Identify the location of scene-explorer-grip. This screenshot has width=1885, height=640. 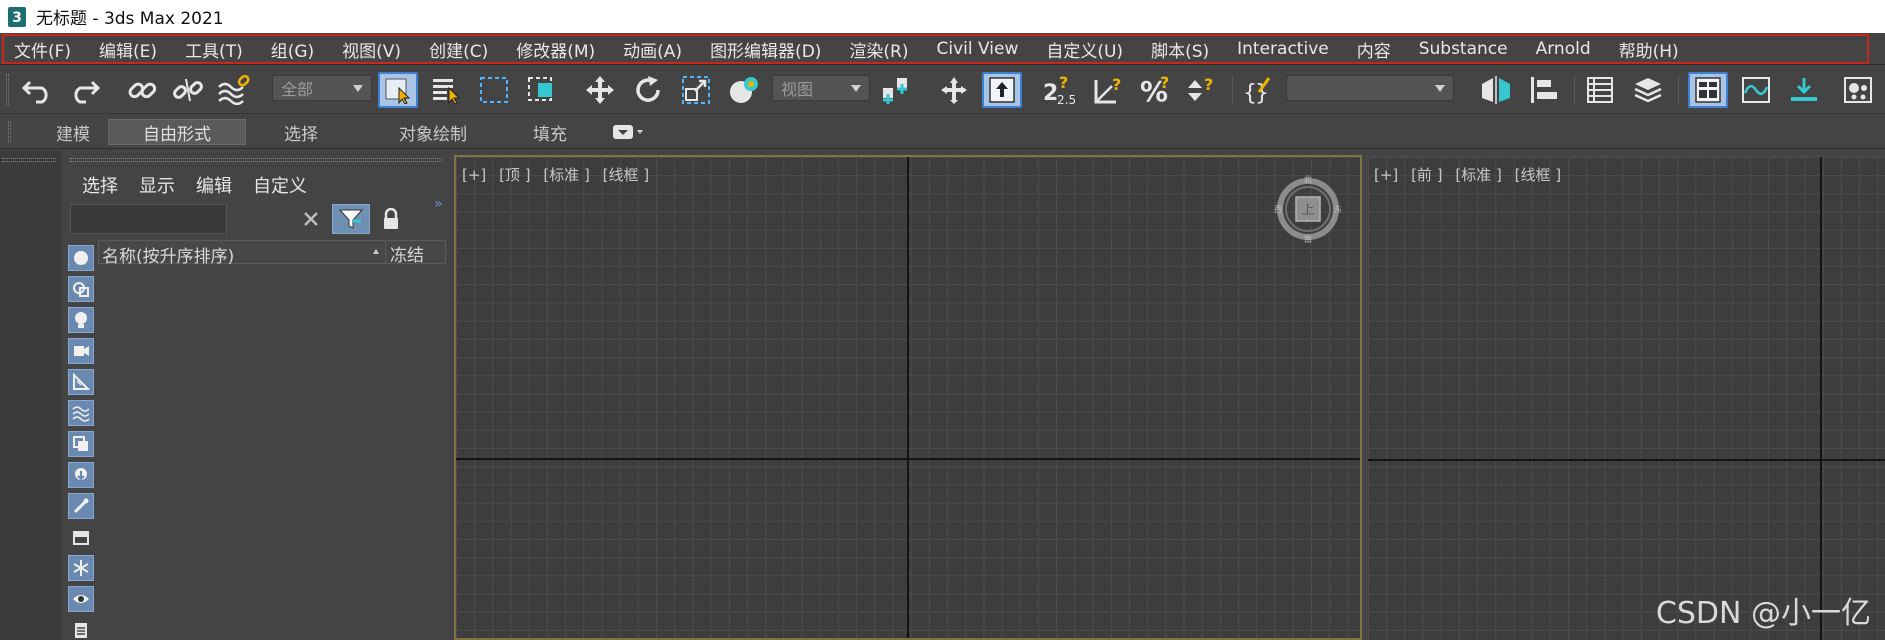
(256, 160).